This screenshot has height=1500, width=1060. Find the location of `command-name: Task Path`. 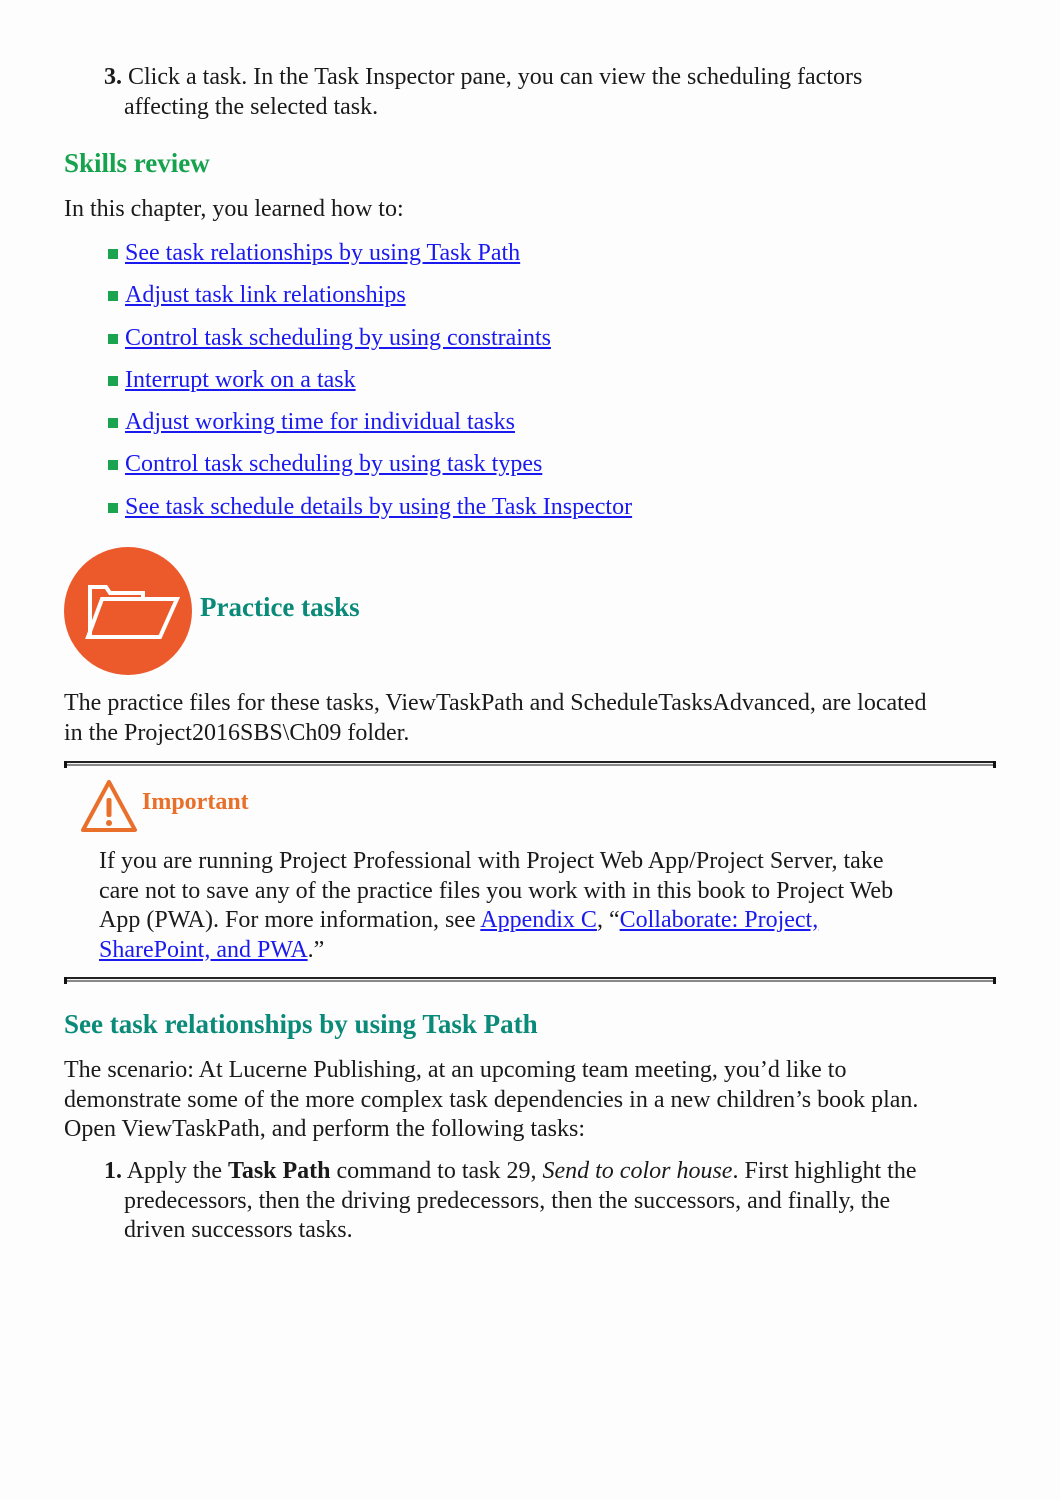

command-name: Task Path is located at coordinates (279, 1171).